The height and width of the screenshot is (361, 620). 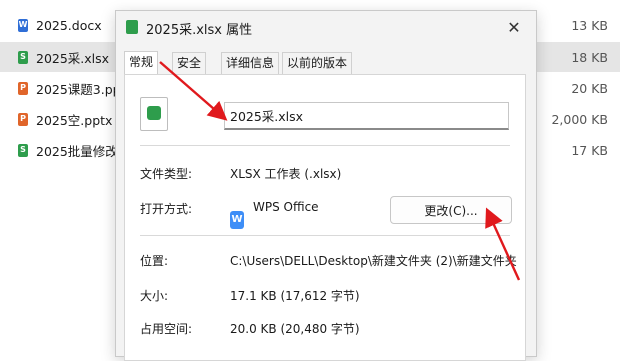 I want to click on location-label: 位置:, so click(x=154, y=261).